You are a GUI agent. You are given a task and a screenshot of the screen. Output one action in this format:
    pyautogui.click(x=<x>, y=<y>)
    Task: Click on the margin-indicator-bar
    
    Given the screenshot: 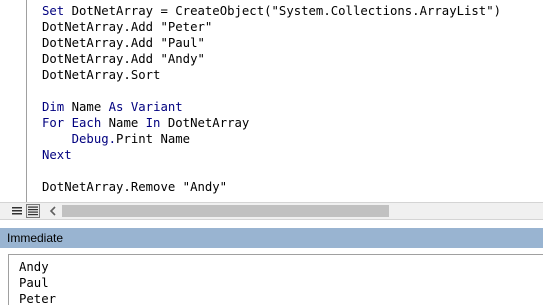 What is the action you would take?
    pyautogui.click(x=13, y=101)
    